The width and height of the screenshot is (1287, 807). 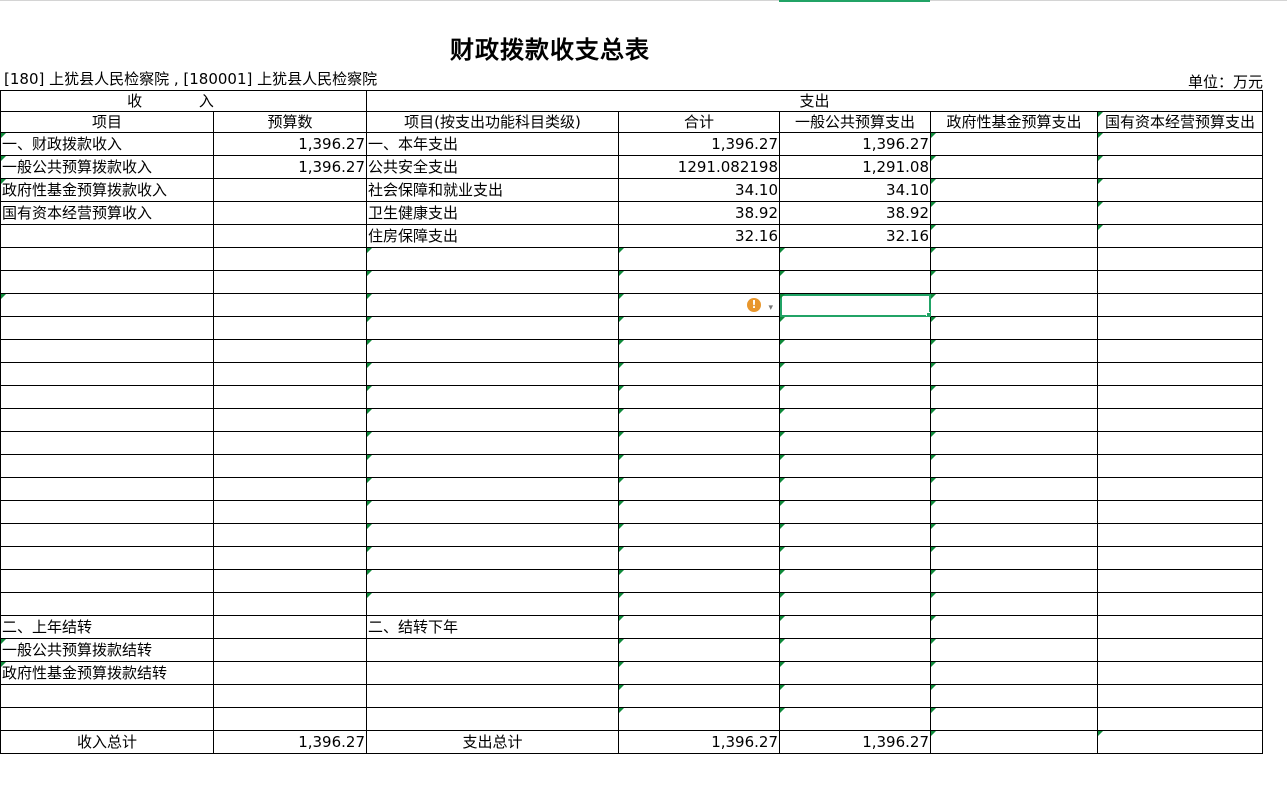 I want to click on expense-total-amount: 1,396.27, so click(x=699, y=742).